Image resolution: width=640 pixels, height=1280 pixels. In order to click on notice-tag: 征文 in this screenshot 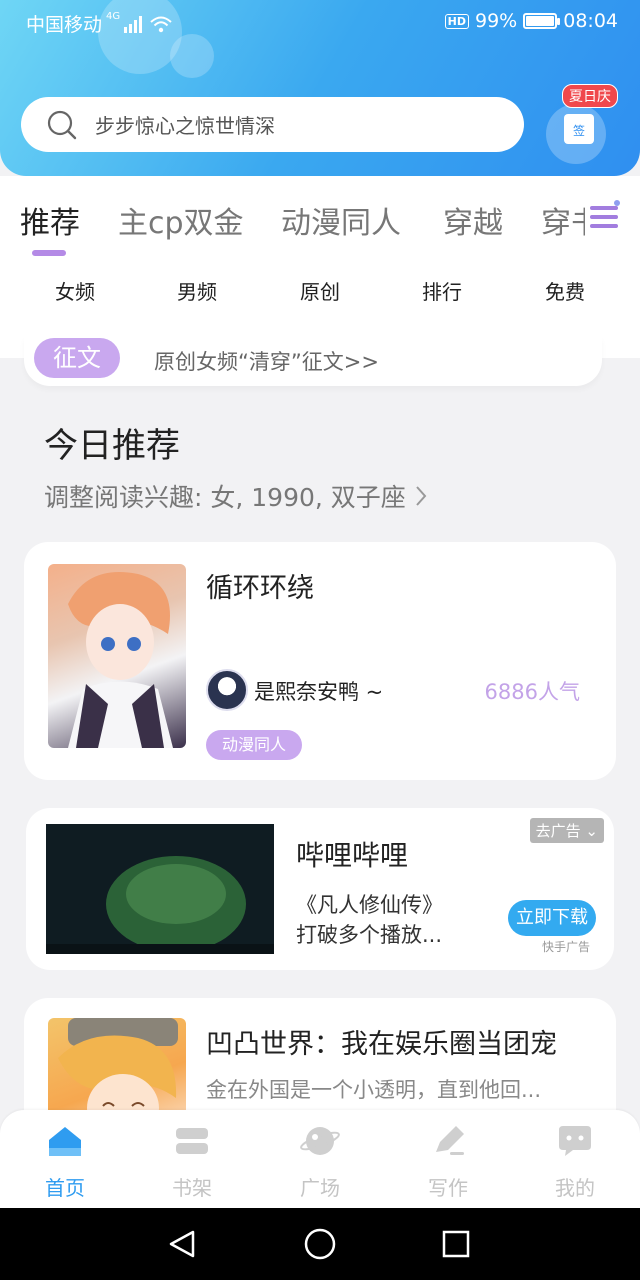, I will do `click(77, 358)`.